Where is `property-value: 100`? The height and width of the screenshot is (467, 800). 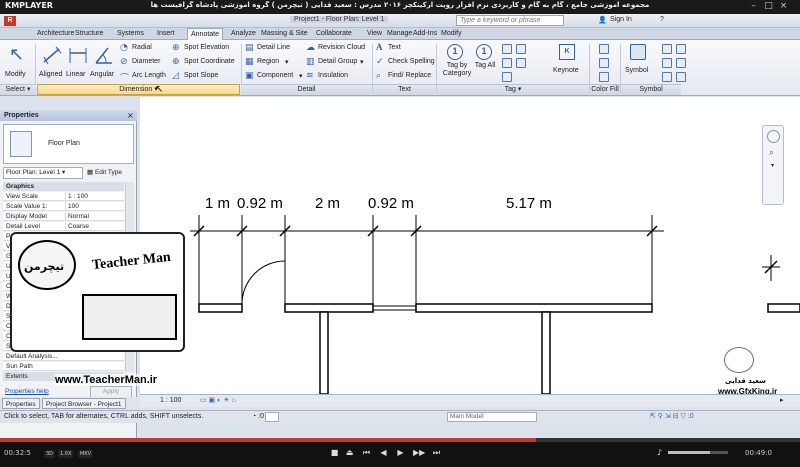
property-value: 100 is located at coordinates (94, 206).